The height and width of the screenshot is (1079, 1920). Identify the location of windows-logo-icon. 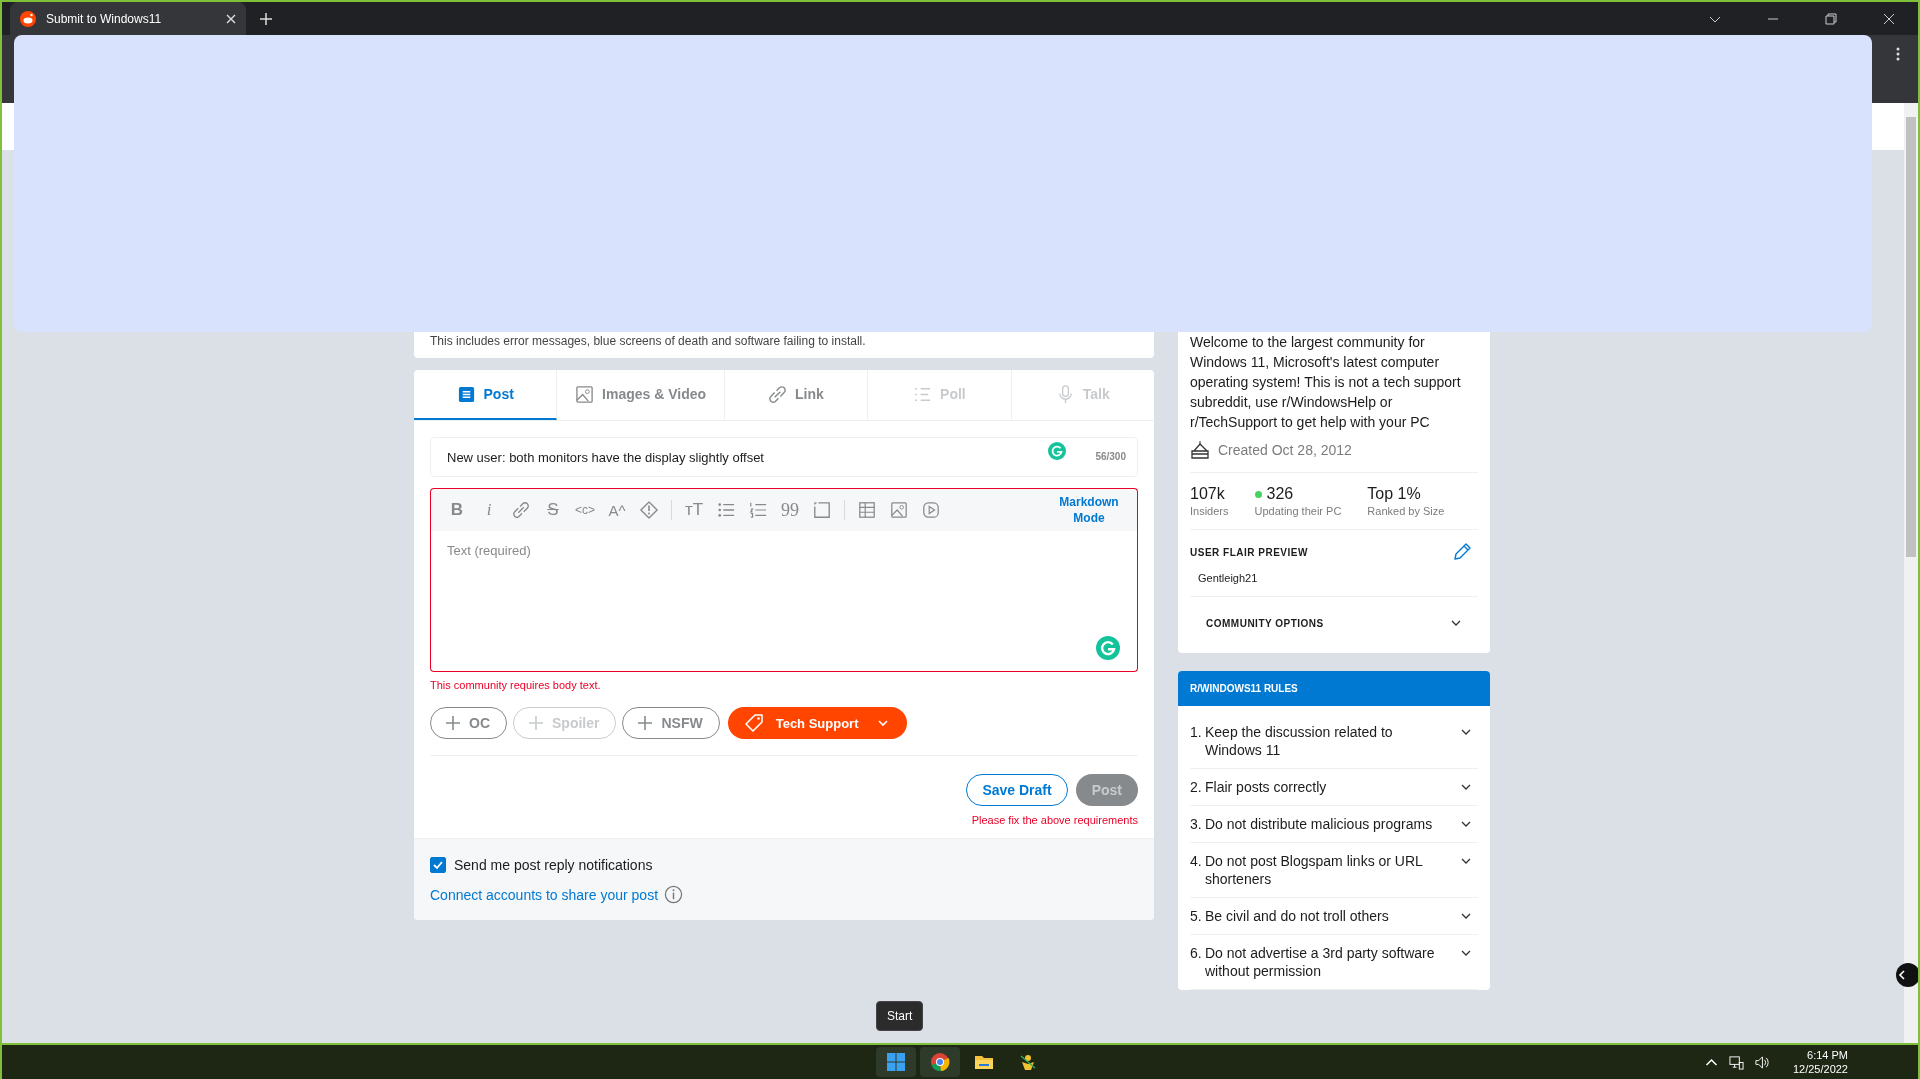
(896, 1062).